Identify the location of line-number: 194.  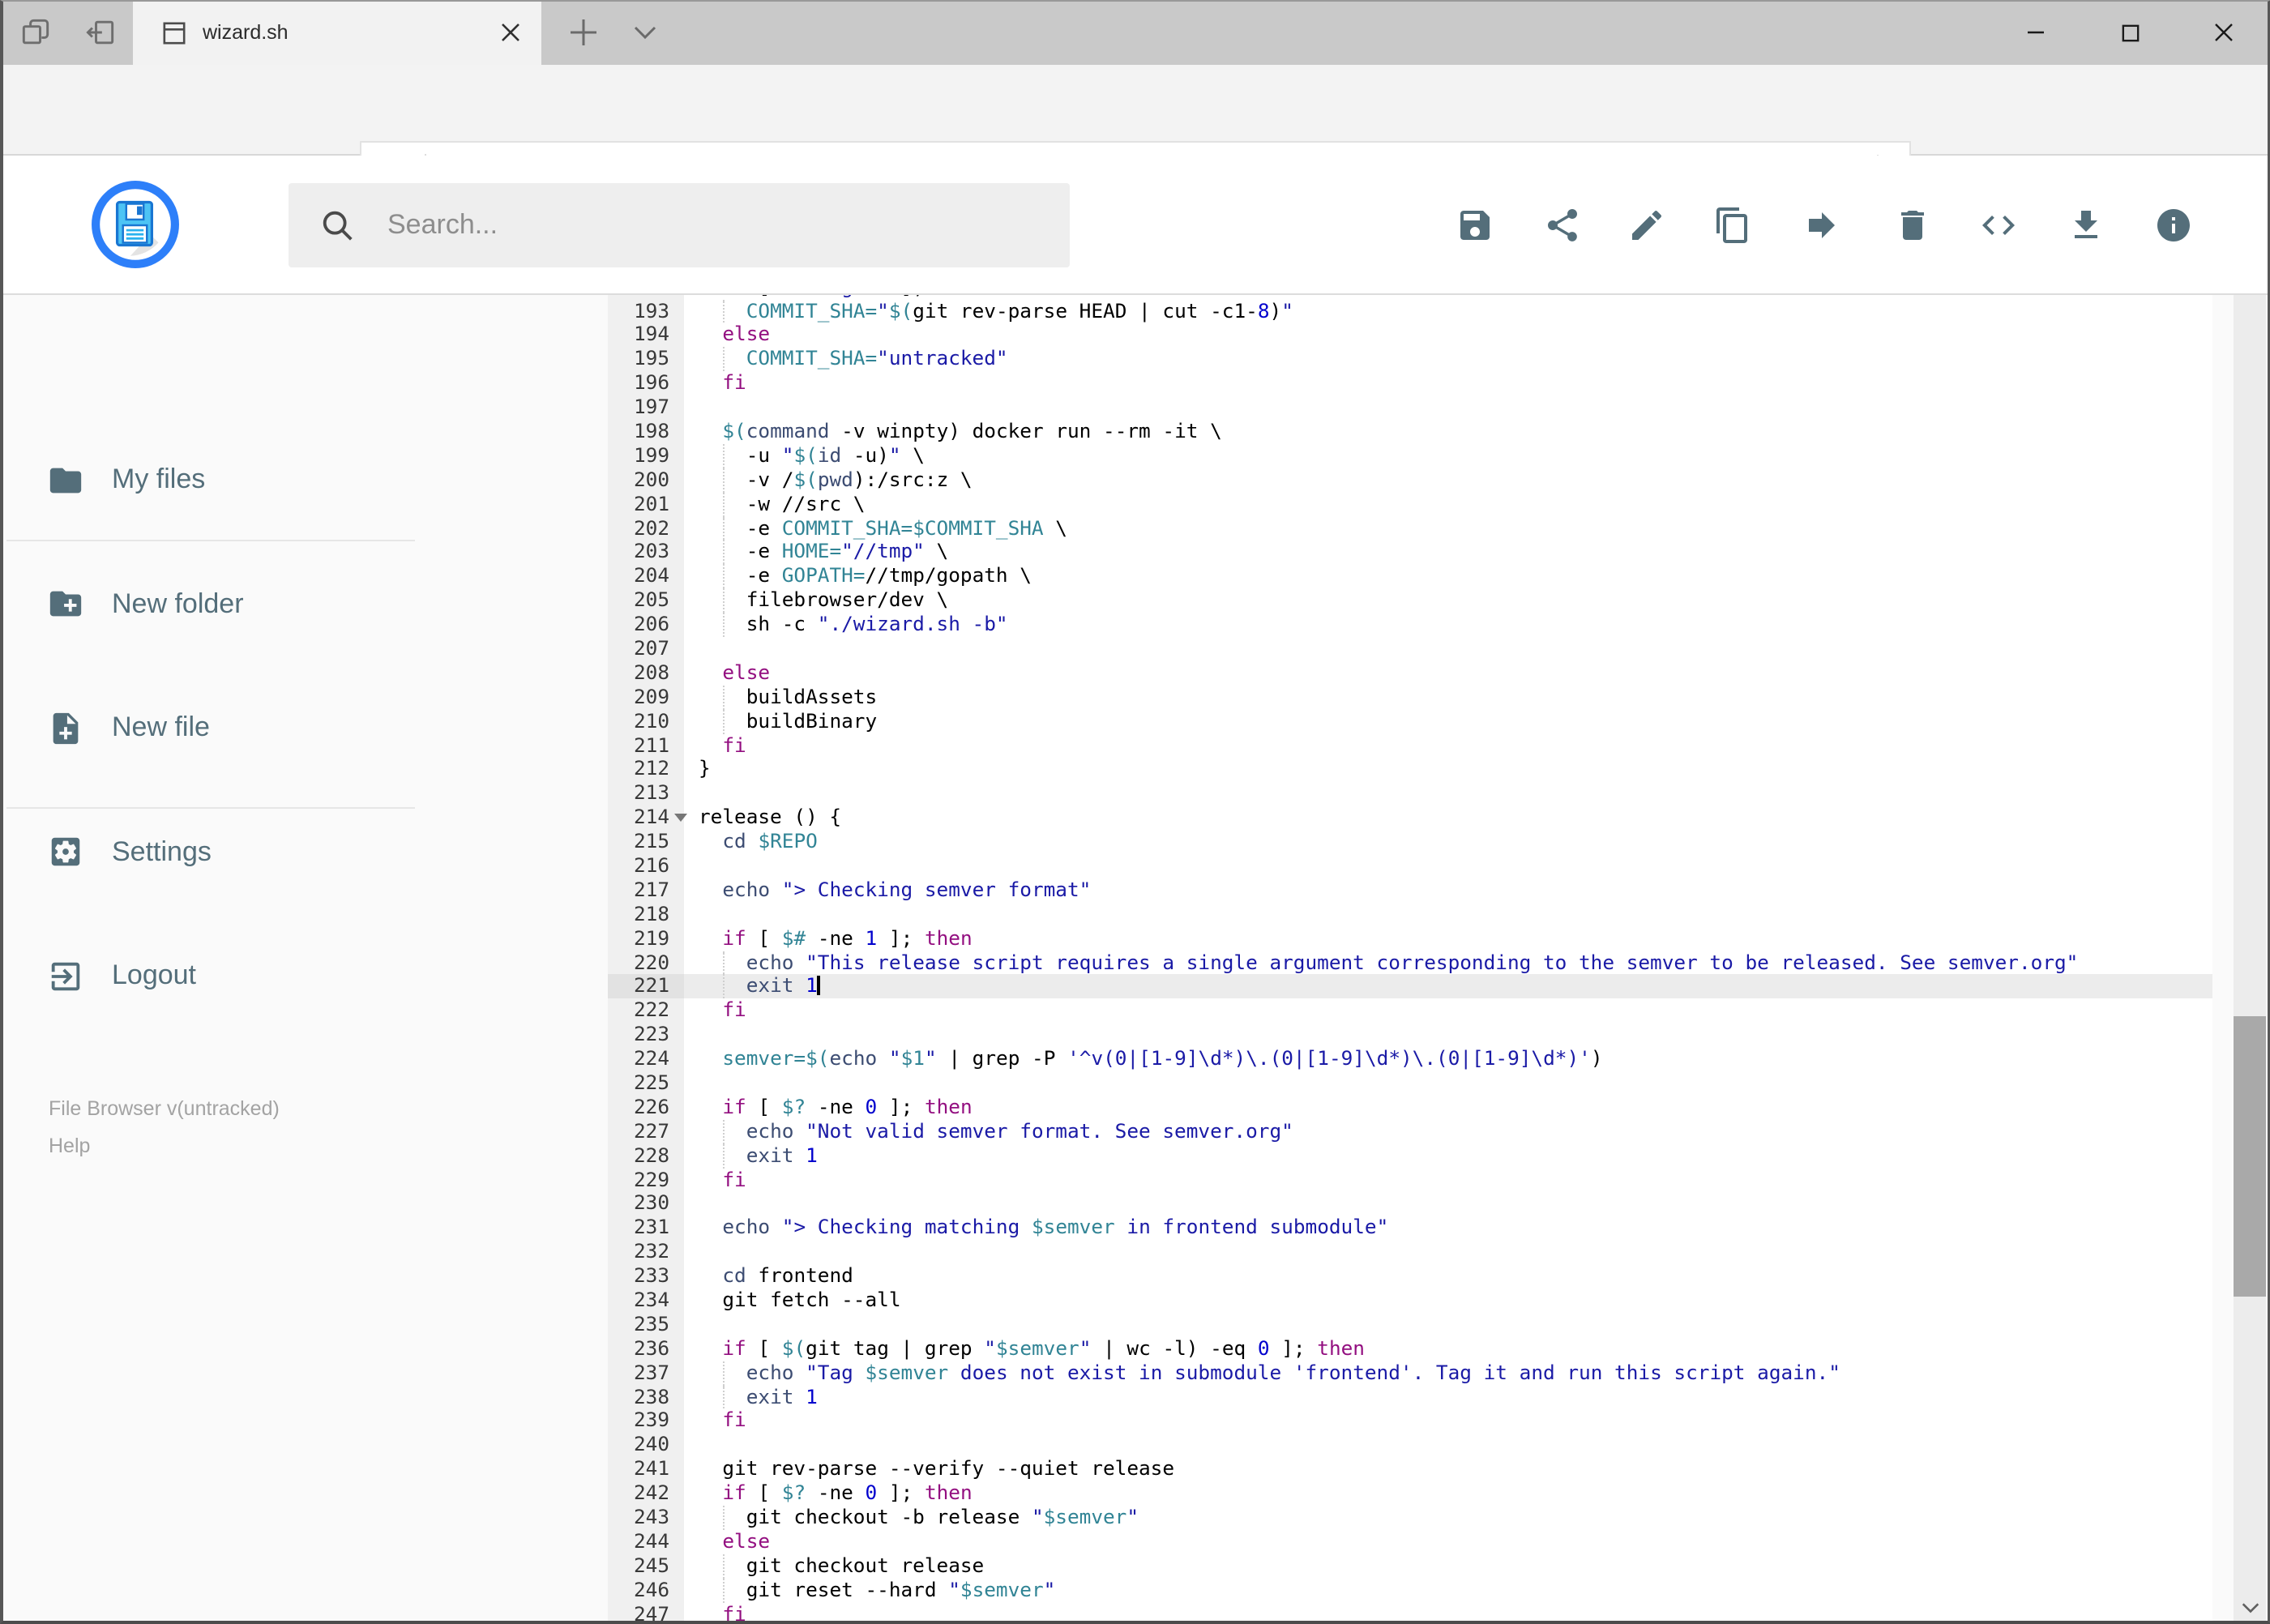
(646, 335).